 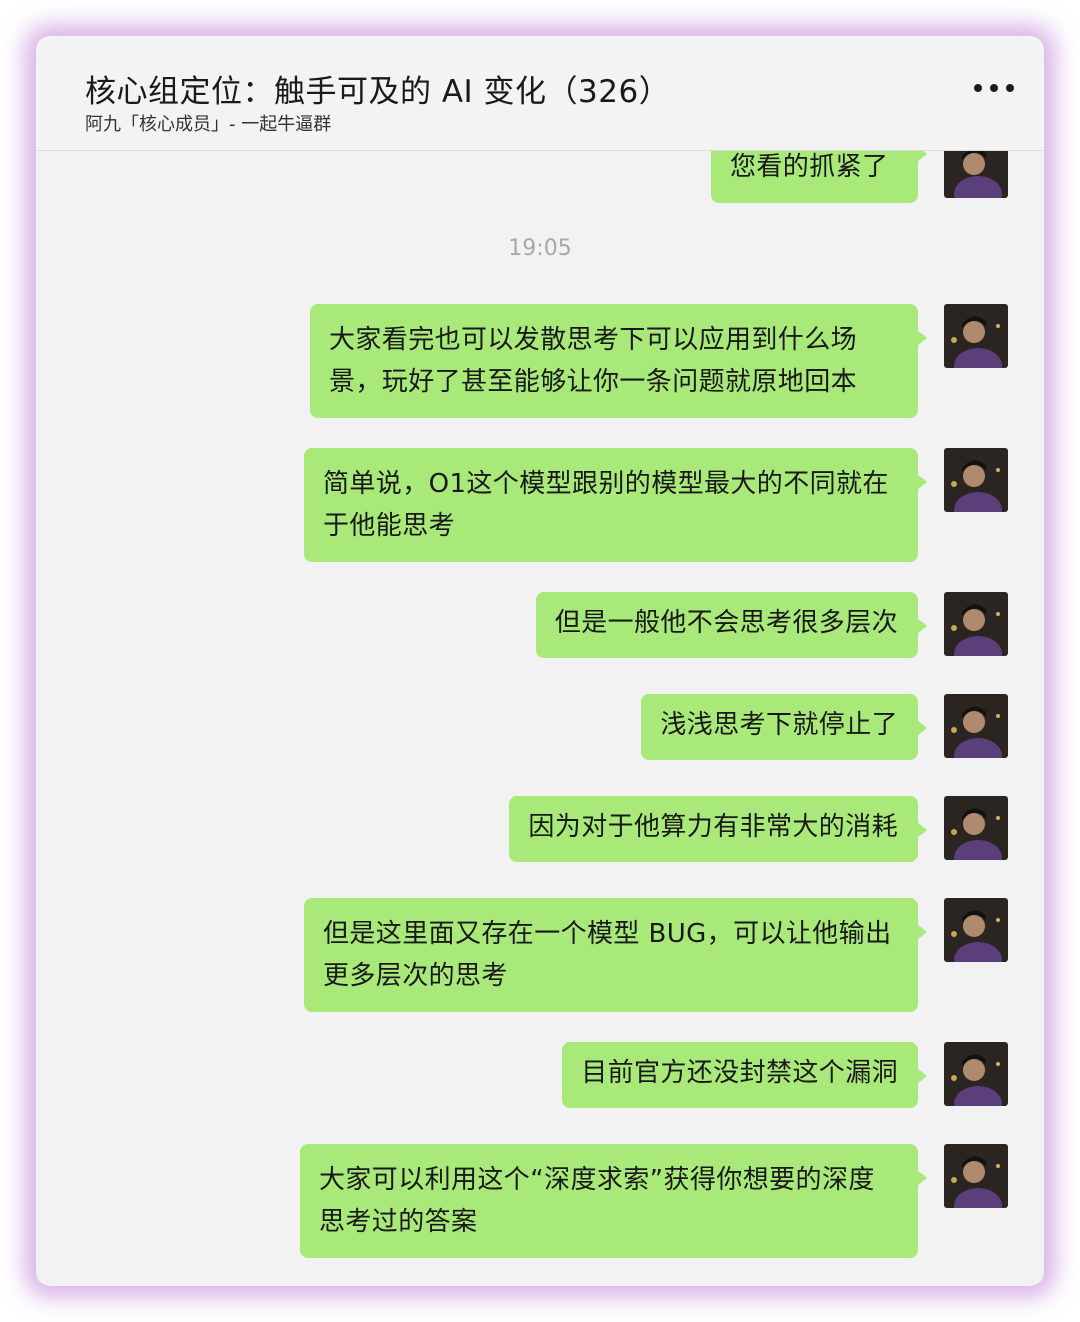 I want to click on chat-header: 核心组定位：触手可及的 AI 变化（326） 阿九「核心成员」- 一起牛逼群, so click(x=540, y=93).